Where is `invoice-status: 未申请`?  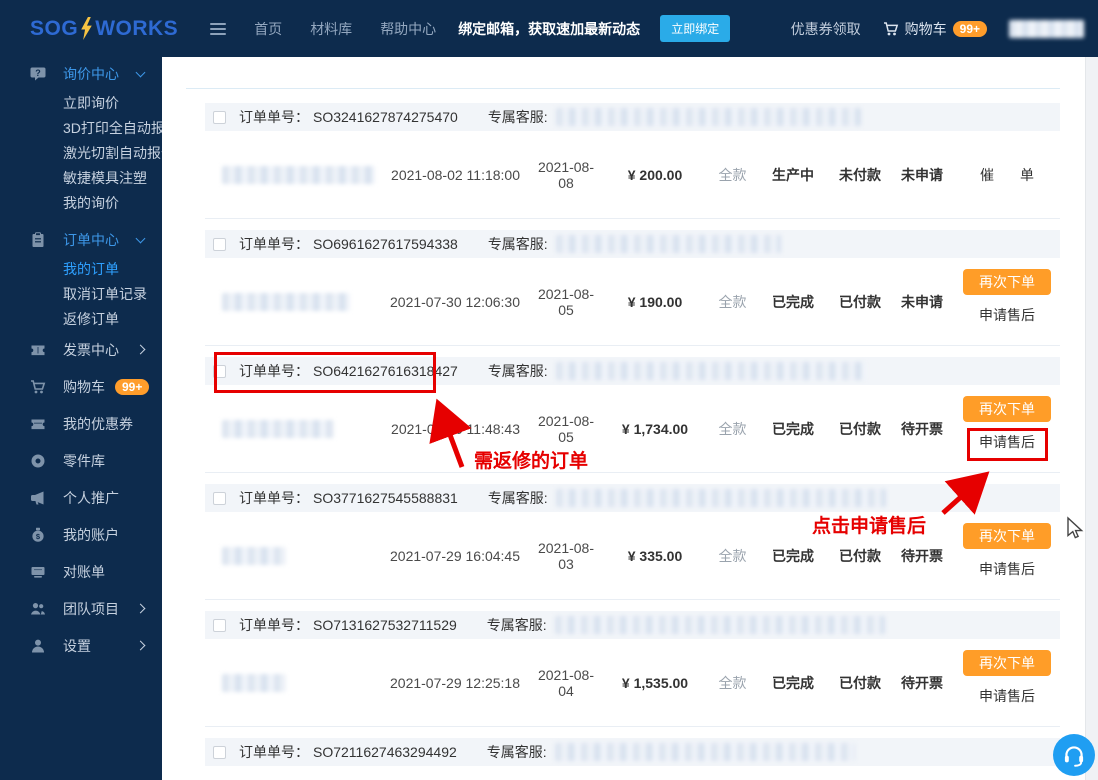 invoice-status: 未申请 is located at coordinates (922, 301).